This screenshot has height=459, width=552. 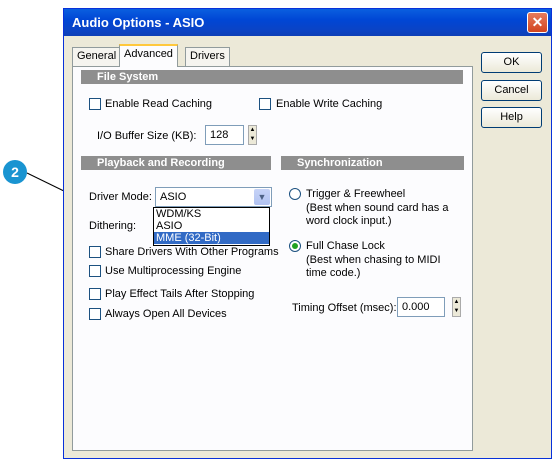 I want to click on tab-advanced: Advanced, so click(x=148, y=55).